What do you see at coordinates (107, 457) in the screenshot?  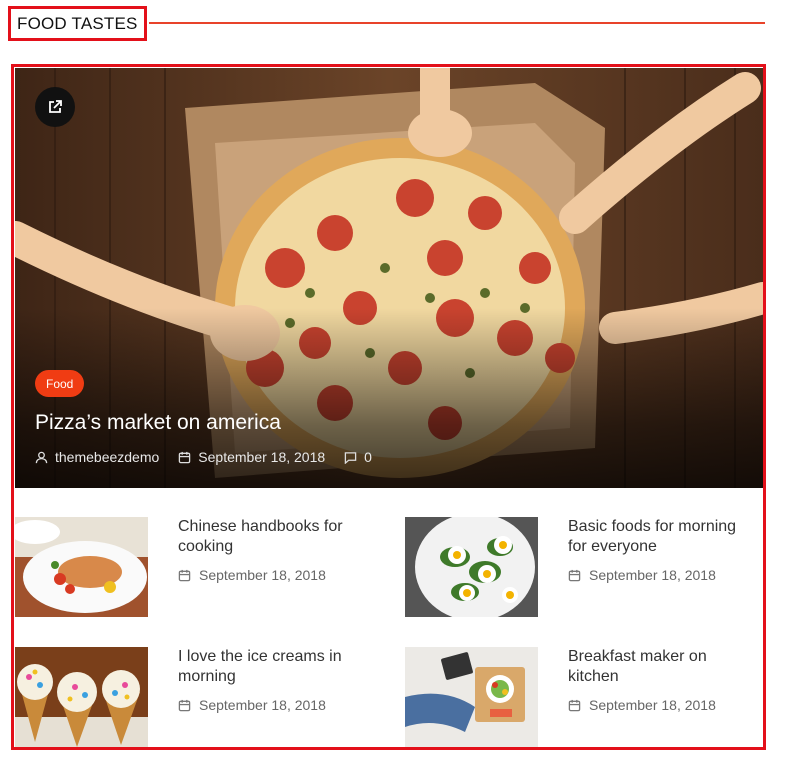 I see `author-name: themebeezdemo` at bounding box center [107, 457].